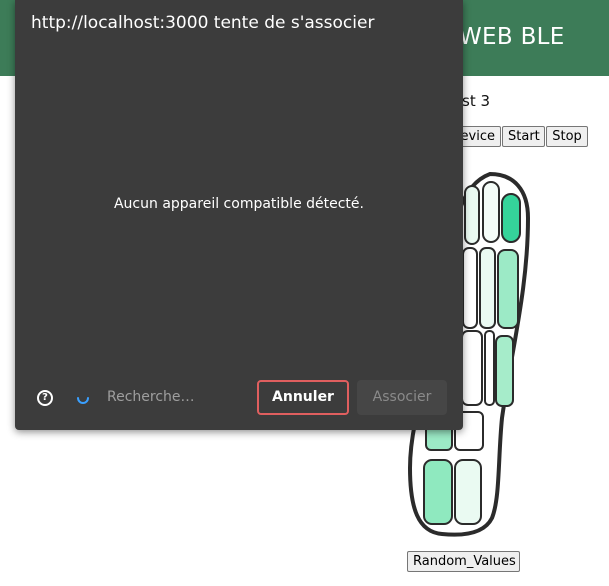 The width and height of the screenshot is (609, 586). Describe the element at coordinates (523, 136) in the screenshot. I see `start-button: Start` at that location.